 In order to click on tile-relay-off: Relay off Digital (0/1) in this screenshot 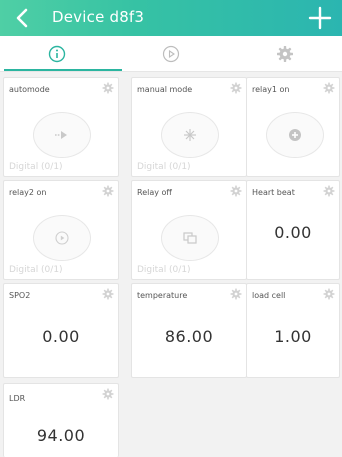, I will do `click(189, 230)`.